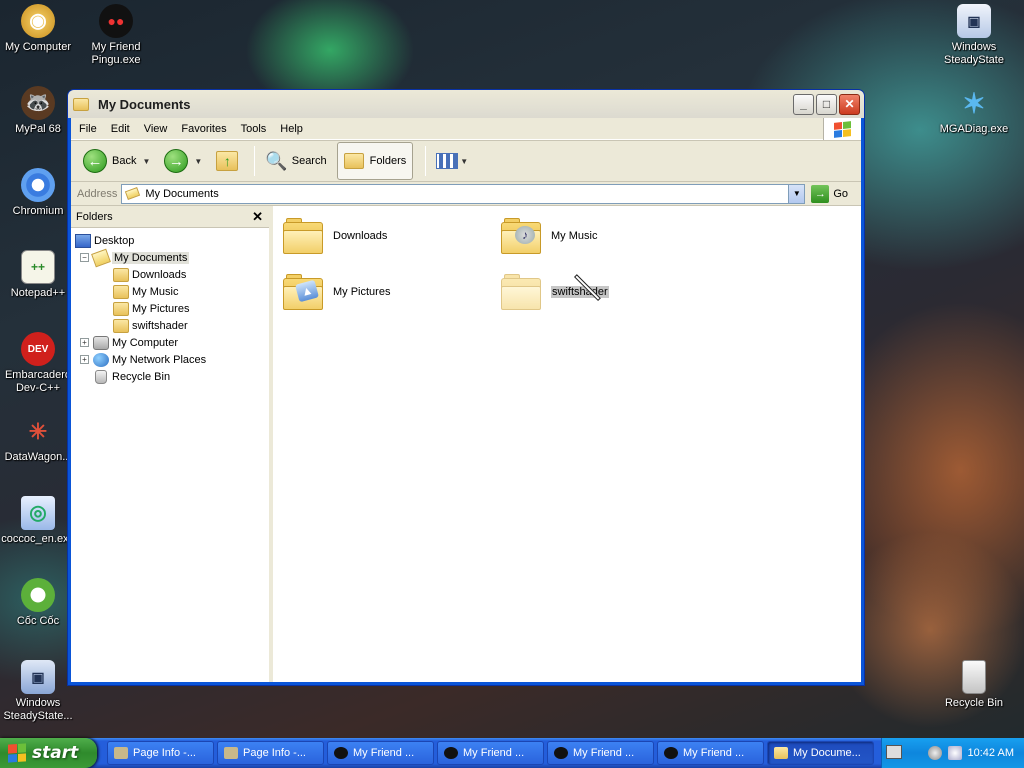 This screenshot has width=1024, height=768. I want to click on desktop-icon-my-computer: ◉ My Computer, so click(38, 29).